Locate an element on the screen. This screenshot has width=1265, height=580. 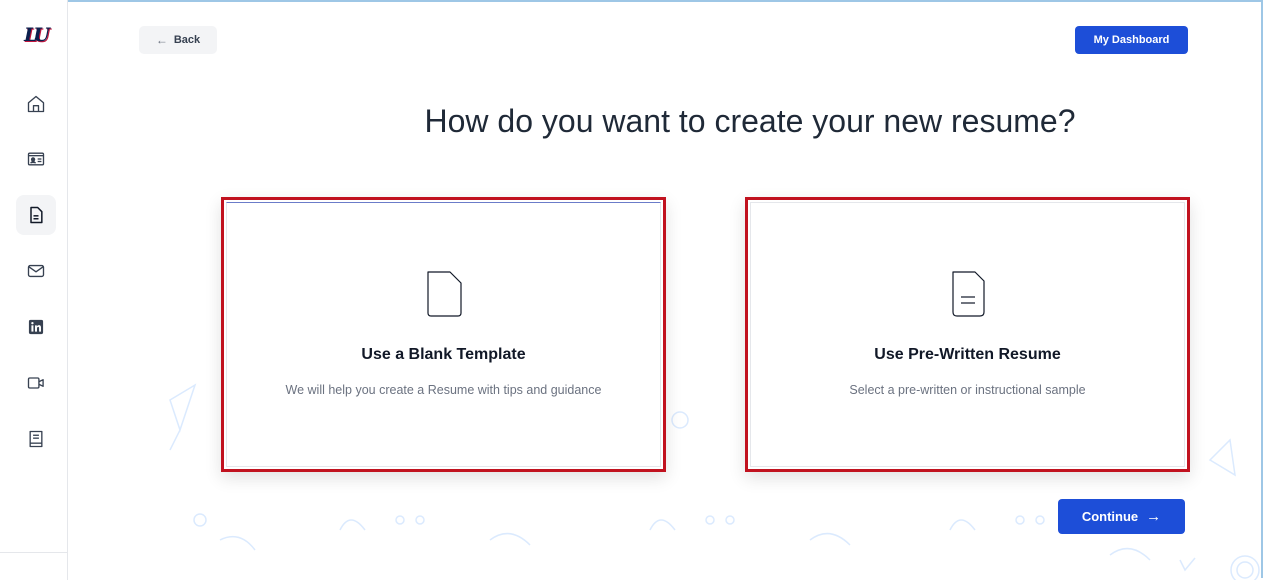
home-icon is located at coordinates (36, 104).